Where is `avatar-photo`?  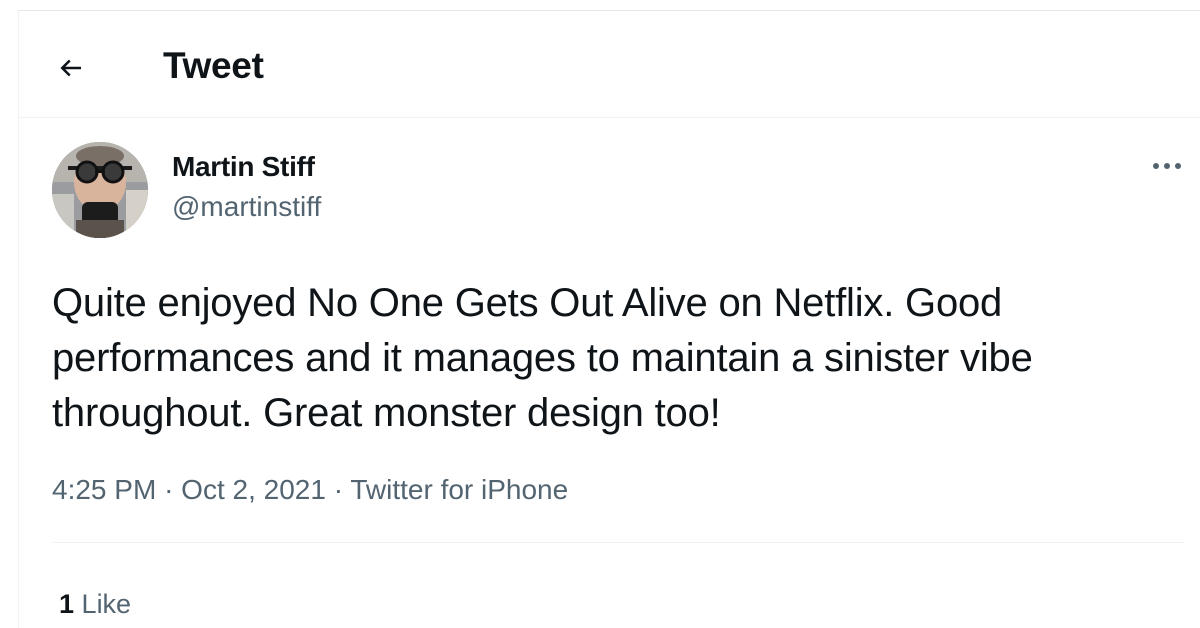
avatar-photo is located at coordinates (100, 190).